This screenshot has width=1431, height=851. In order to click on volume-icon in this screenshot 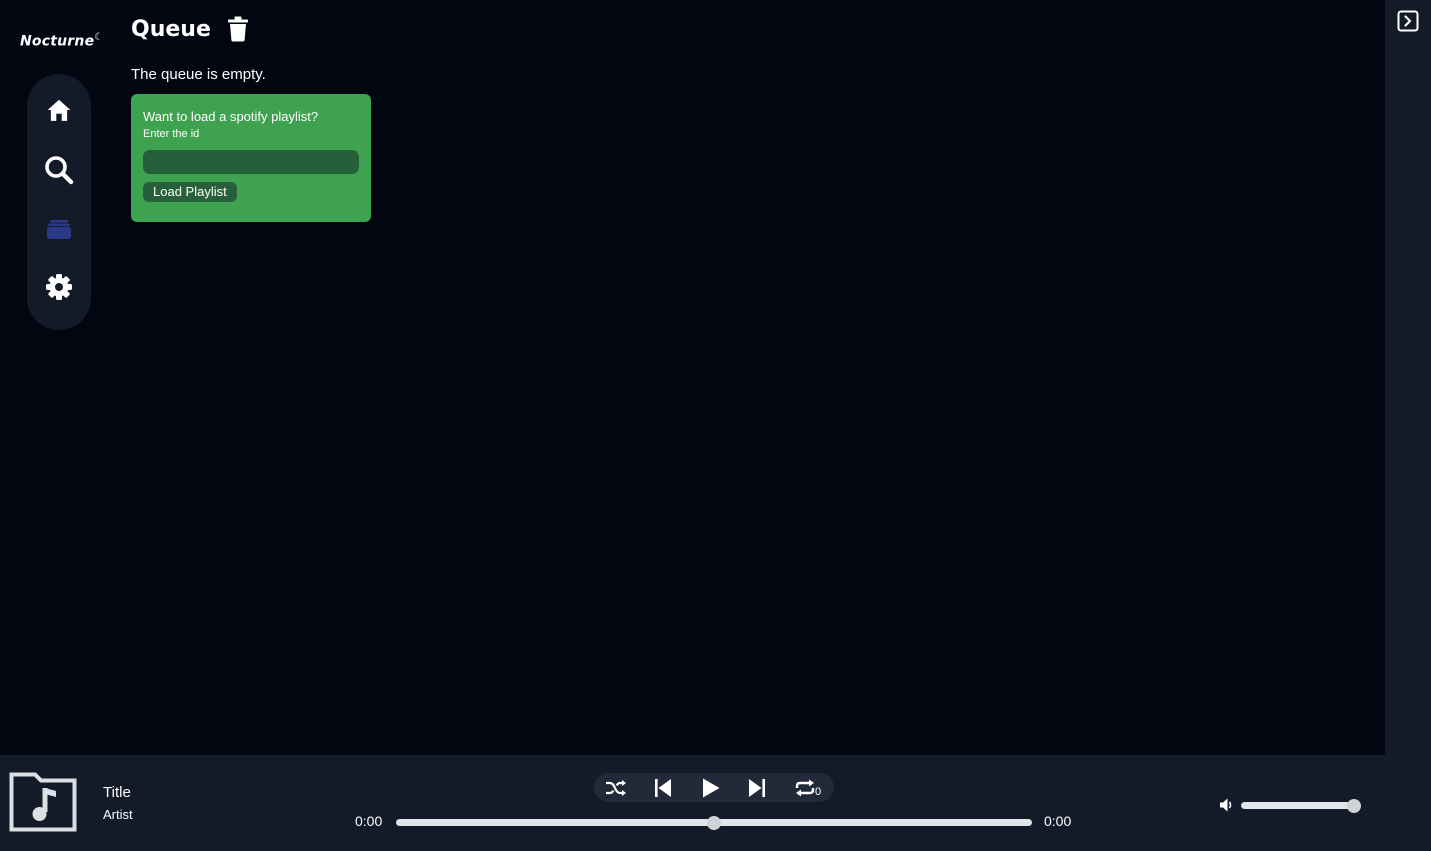, I will do `click(1226, 805)`.